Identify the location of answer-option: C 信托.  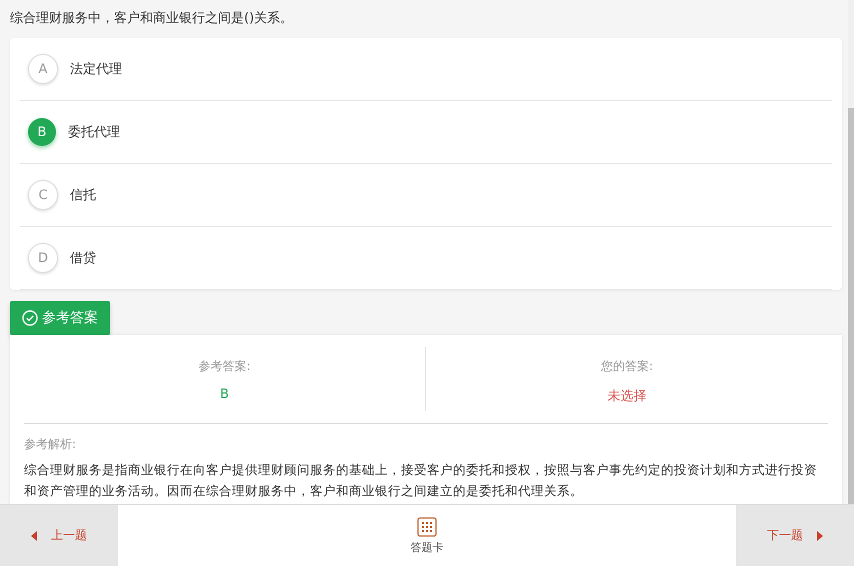
(426, 195).